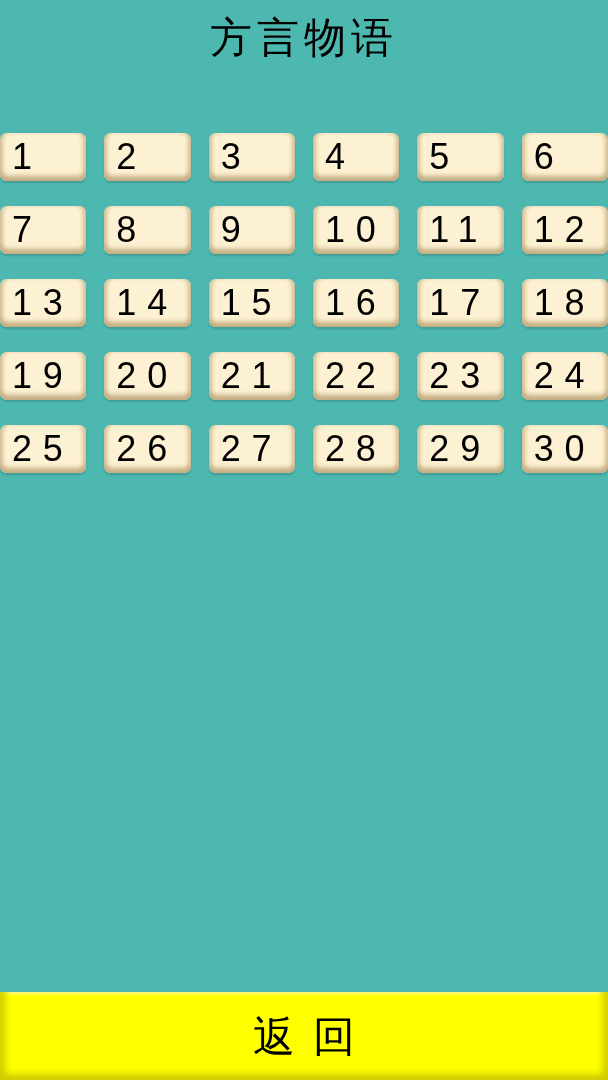  I want to click on level-button: 22, so click(356, 376).